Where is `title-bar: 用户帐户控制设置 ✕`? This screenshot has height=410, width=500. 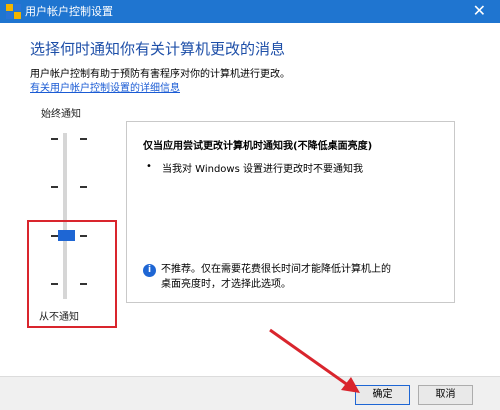 title-bar: 用户帐户控制设置 ✕ is located at coordinates (250, 11).